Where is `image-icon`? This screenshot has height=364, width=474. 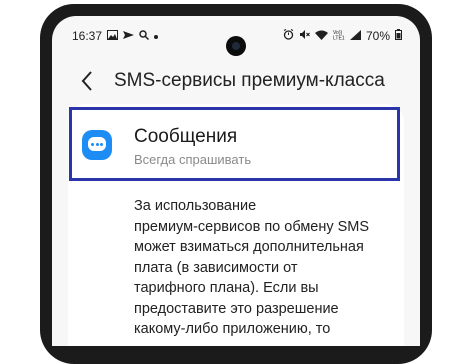
image-icon is located at coordinates (113, 36).